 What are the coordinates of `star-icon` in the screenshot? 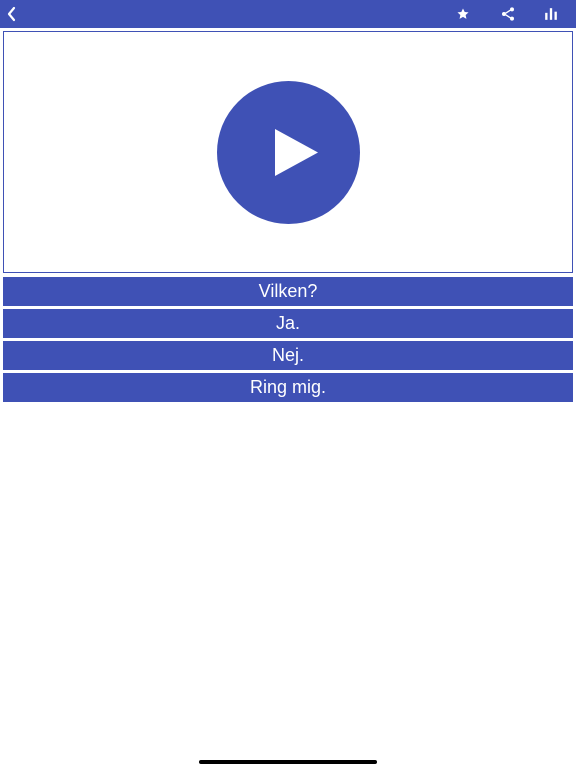 It's located at (463, 13).